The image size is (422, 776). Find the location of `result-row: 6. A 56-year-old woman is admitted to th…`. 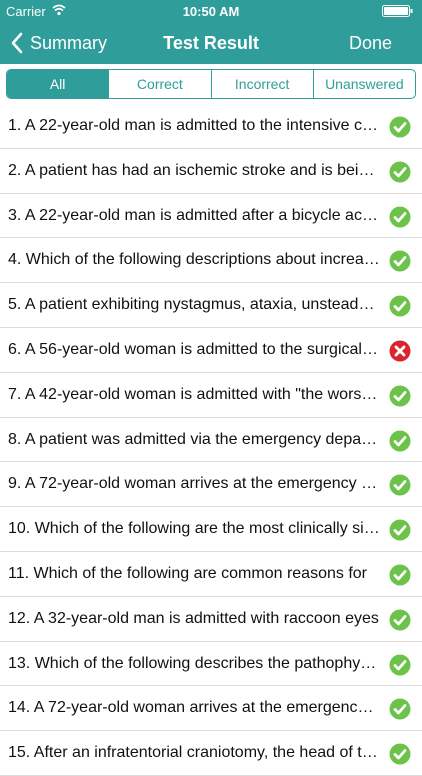

result-row: 6. A 56-year-old woman is admitted to th… is located at coordinates (211, 350).